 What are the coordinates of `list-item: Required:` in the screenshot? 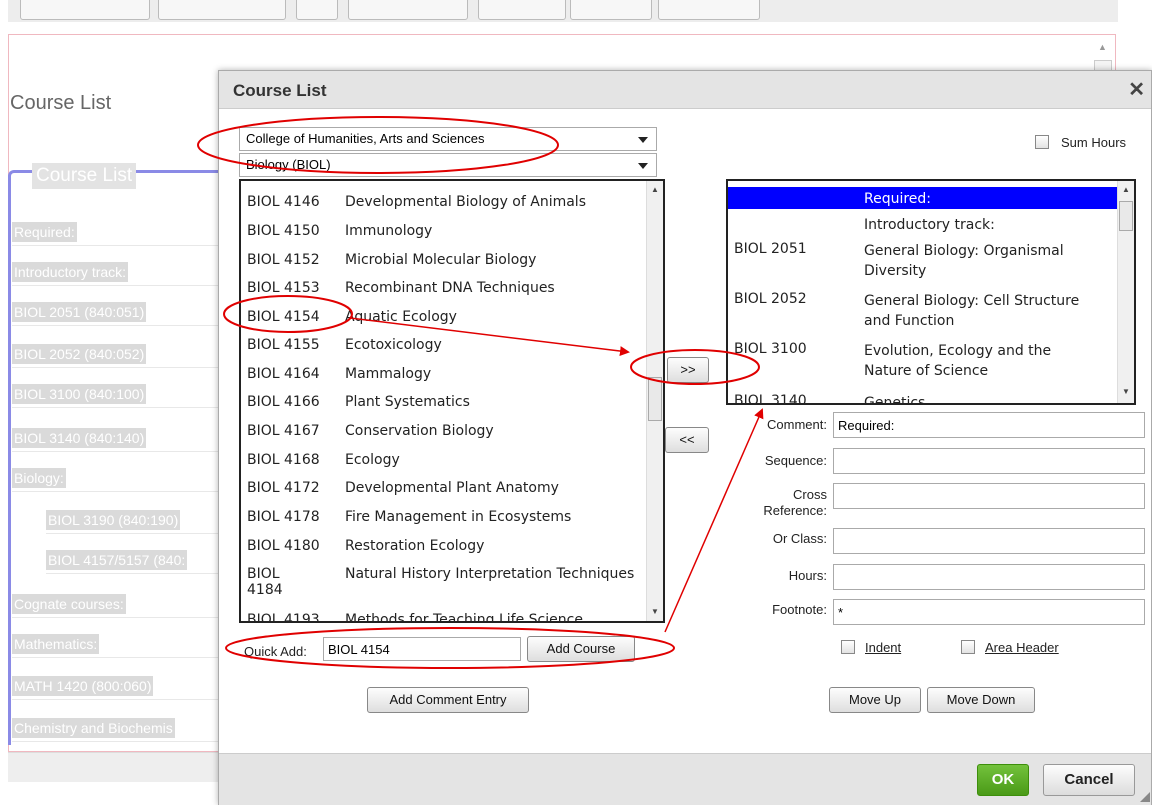 It's located at (116, 232).